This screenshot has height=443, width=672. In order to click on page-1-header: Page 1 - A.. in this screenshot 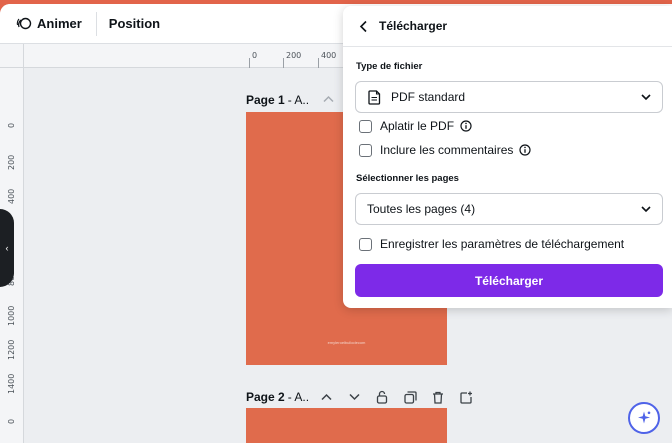, I will do `click(290, 100)`.